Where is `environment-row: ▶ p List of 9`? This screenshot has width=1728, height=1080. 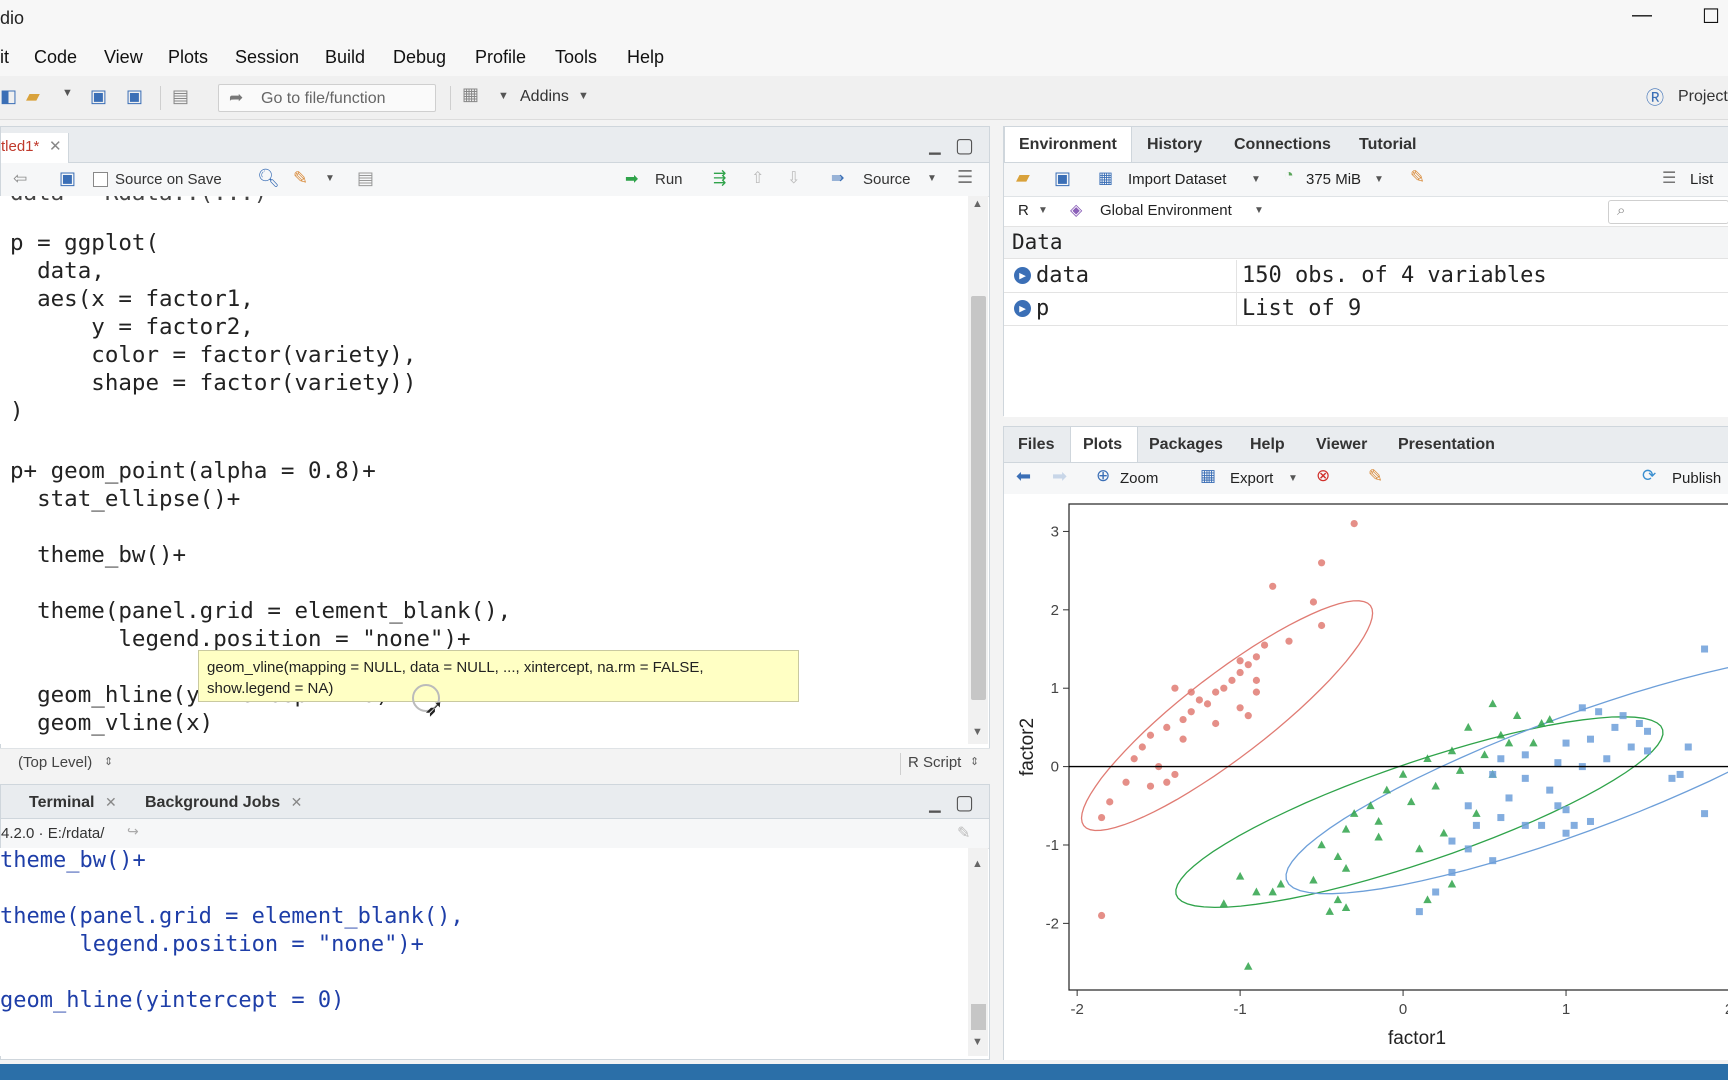
environment-row: ▶ p List of 9 is located at coordinates (1366, 309).